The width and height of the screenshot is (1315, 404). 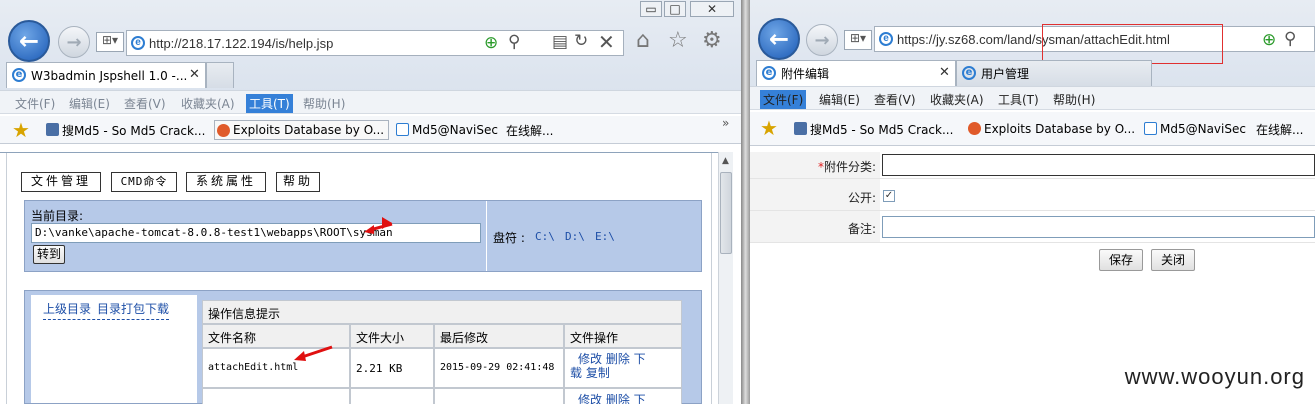 What do you see at coordinates (1214, 376) in the screenshot?
I see `watermark: www.wooyun.org` at bounding box center [1214, 376].